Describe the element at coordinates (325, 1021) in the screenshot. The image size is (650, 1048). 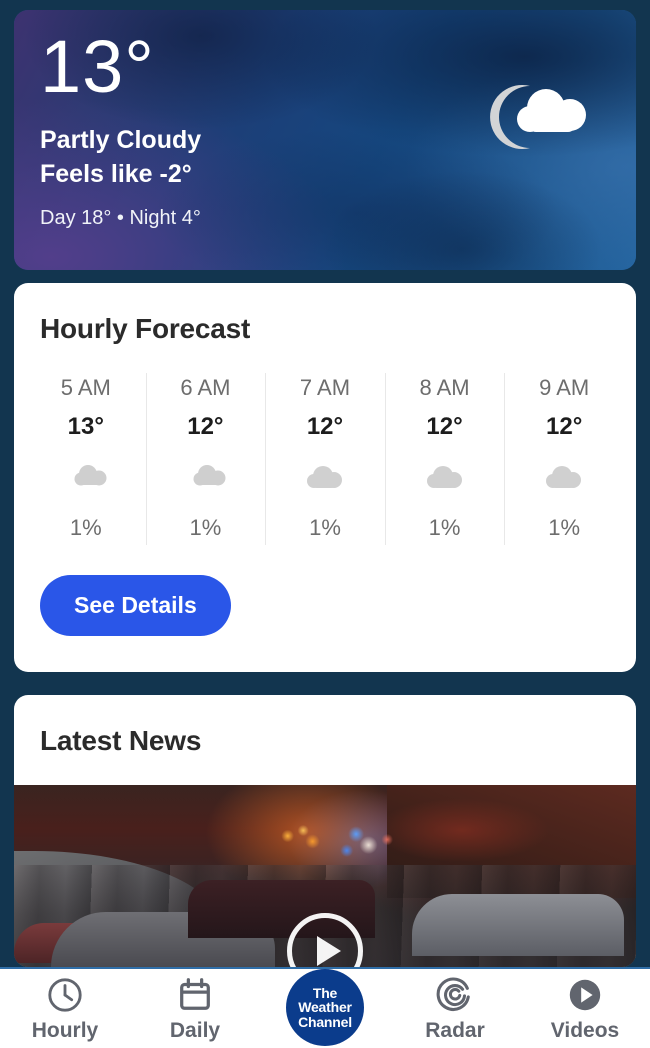
I see `logo-line-3: Channel` at that location.